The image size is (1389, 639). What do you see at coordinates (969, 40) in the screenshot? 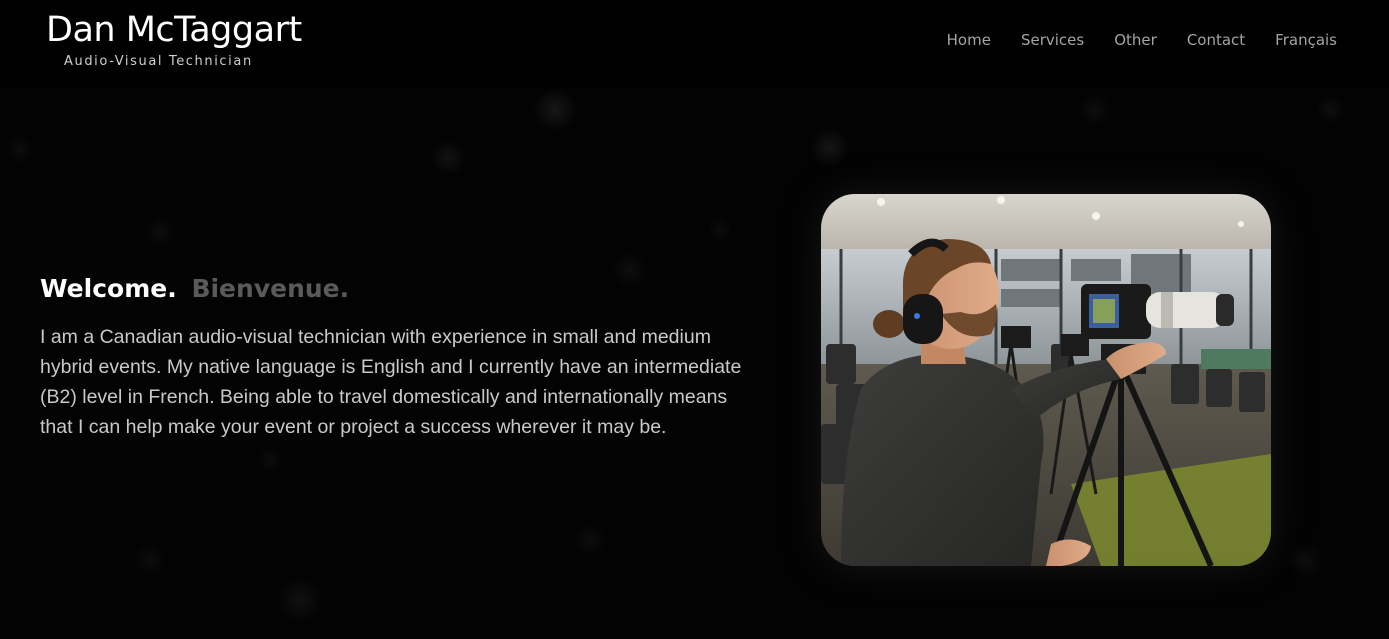
I see `nav-item-home: Home` at bounding box center [969, 40].